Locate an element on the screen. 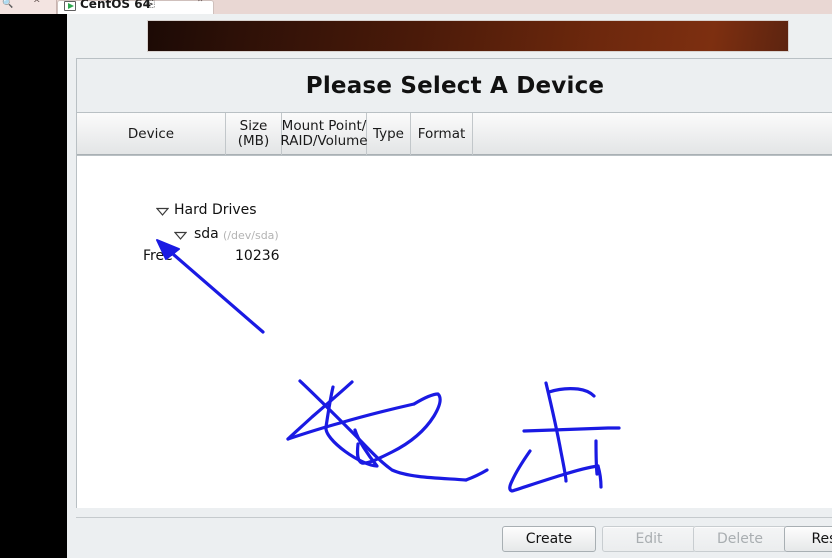  banner-area is located at coordinates (449, 36).